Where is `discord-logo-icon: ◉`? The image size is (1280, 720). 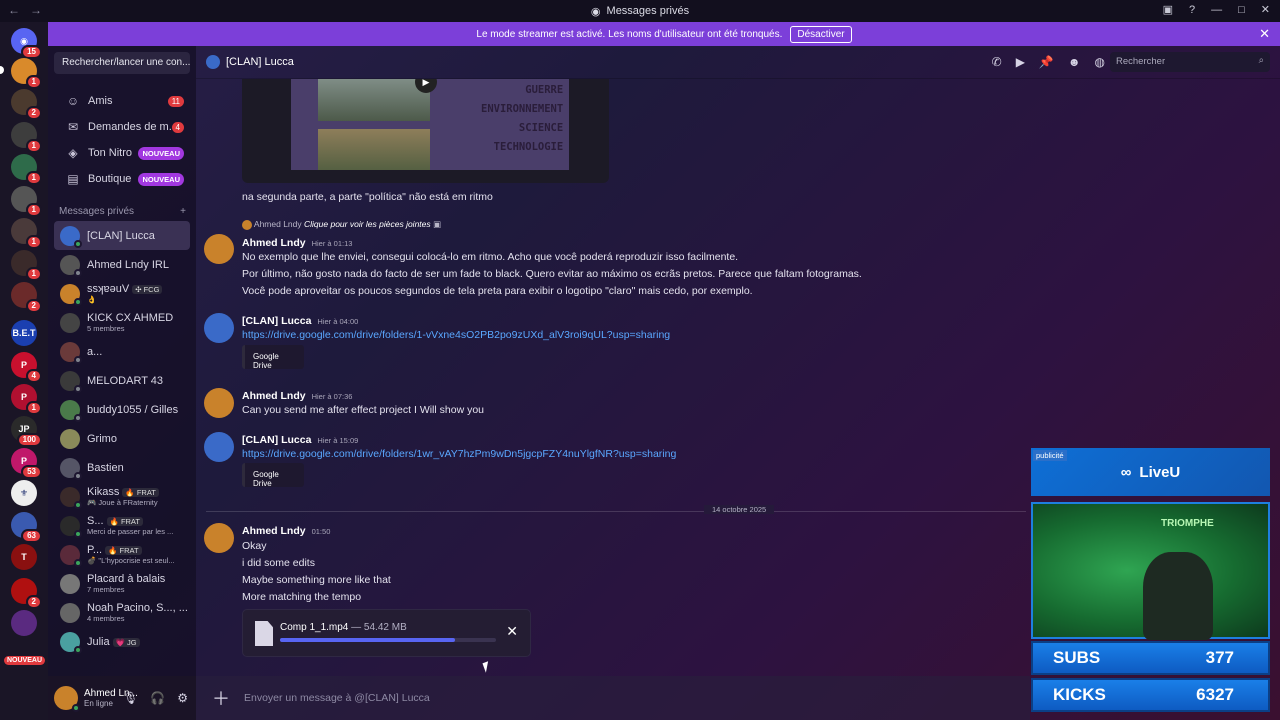
discord-logo-icon: ◉ is located at coordinates (595, 11).